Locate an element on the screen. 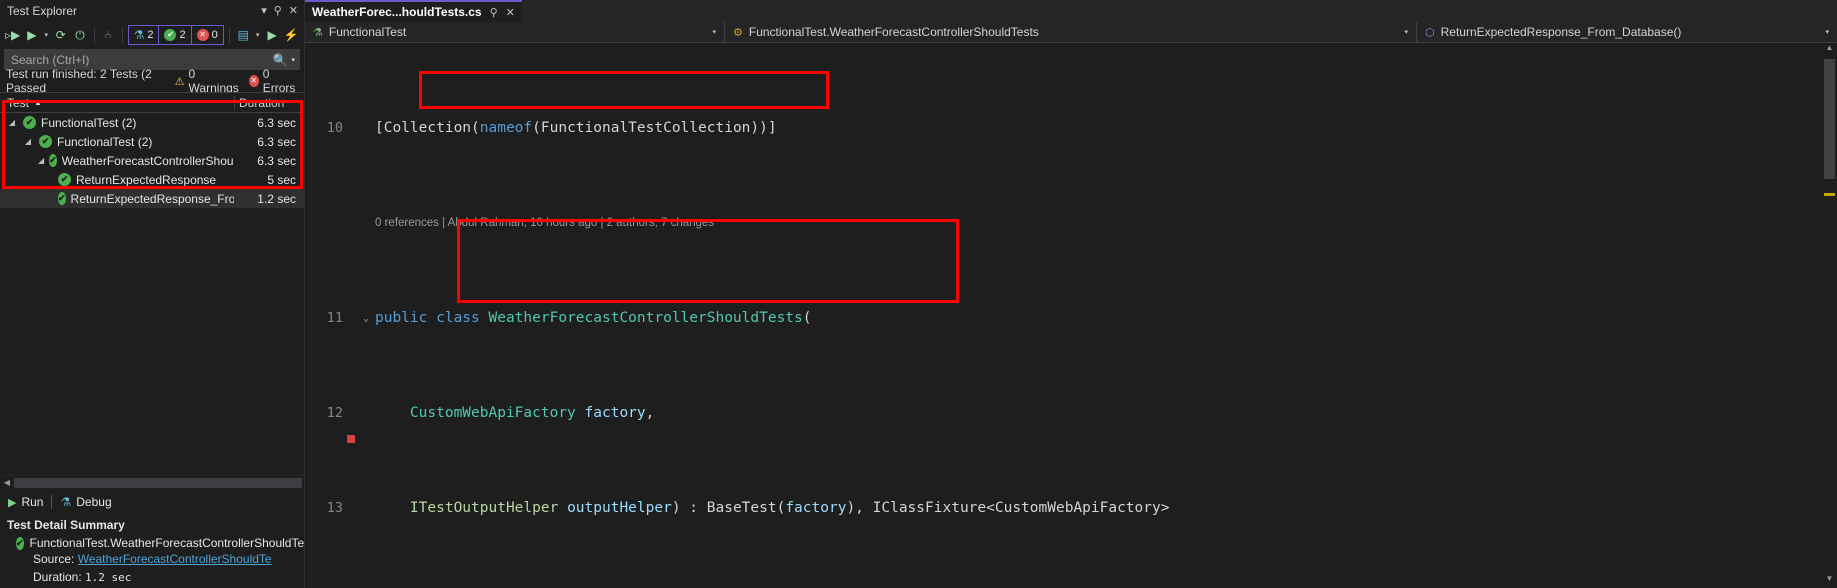  search-icon: 🔍 is located at coordinates (280, 60).